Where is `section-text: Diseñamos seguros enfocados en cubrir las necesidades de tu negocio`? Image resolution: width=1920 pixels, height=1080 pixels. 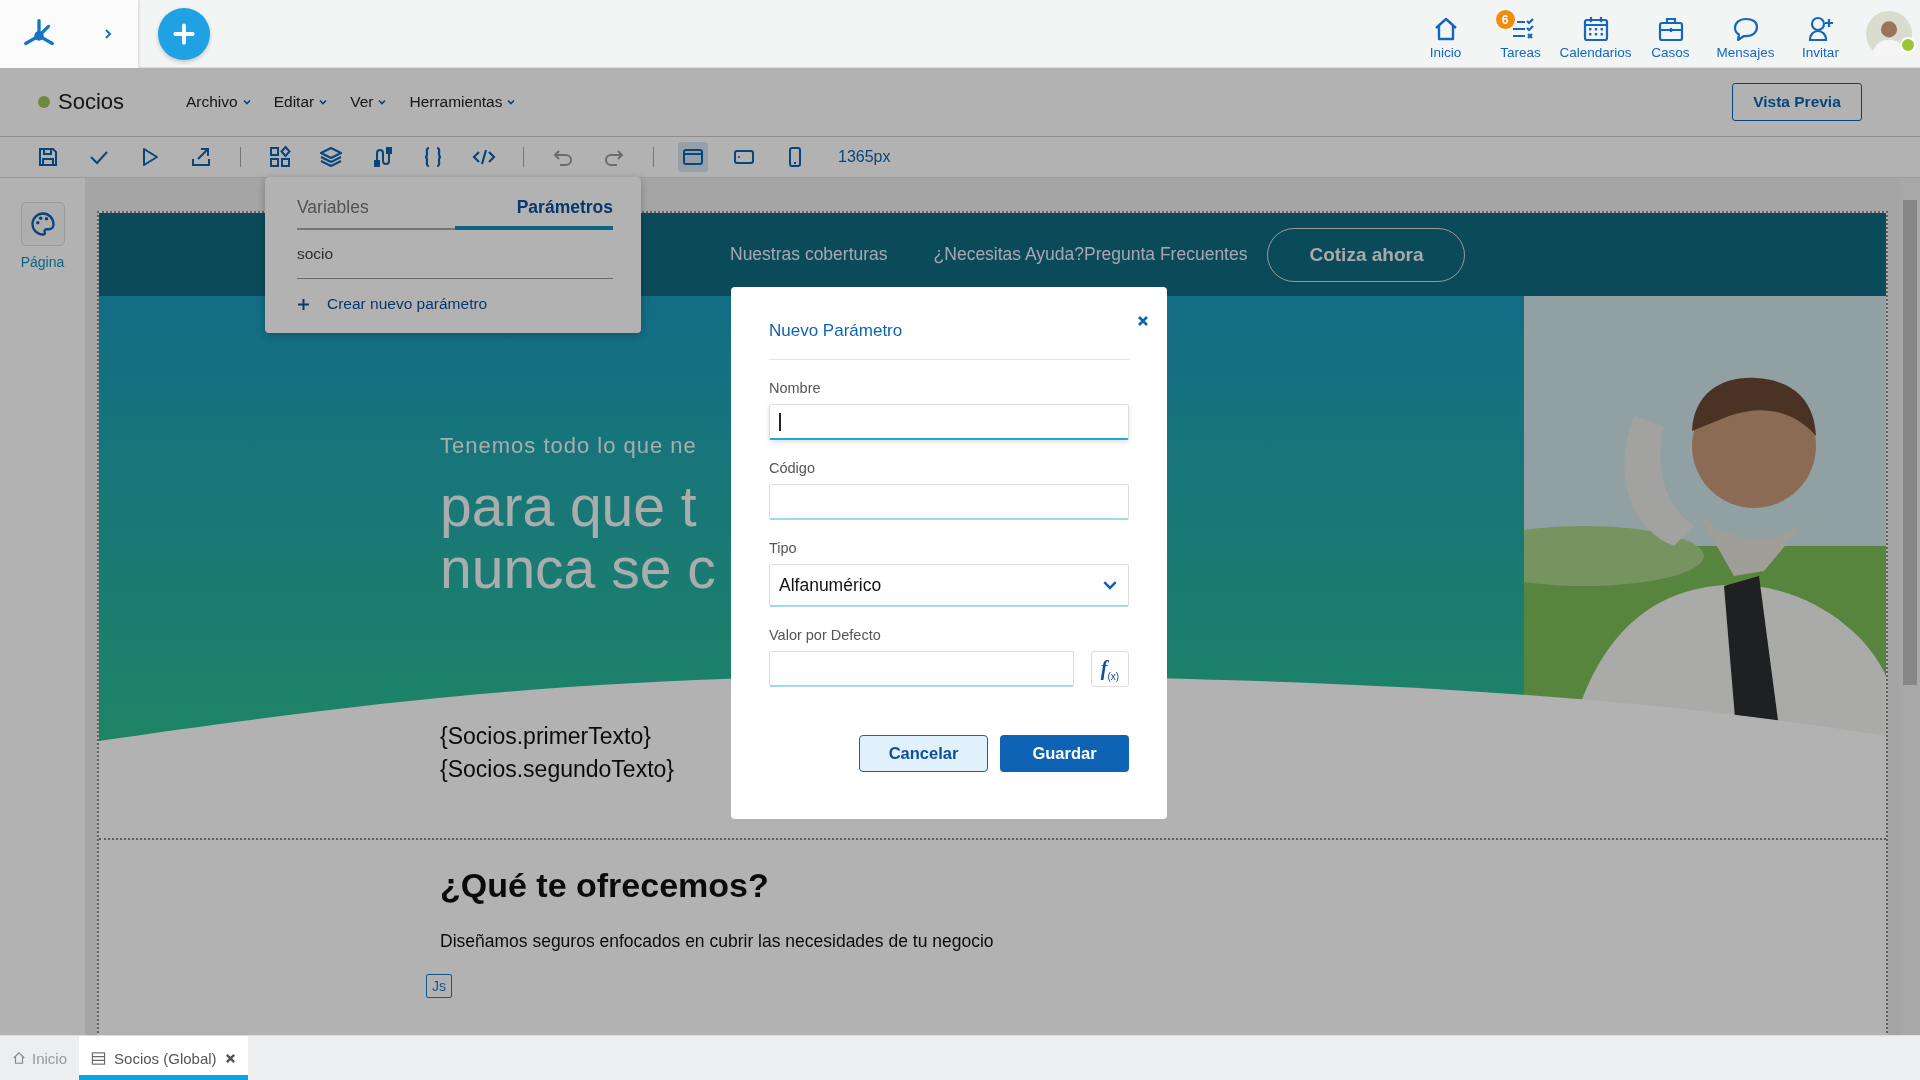 section-text: Diseñamos seguros enfocados en cubrir las necesidades de tu negocio is located at coordinates (717, 941).